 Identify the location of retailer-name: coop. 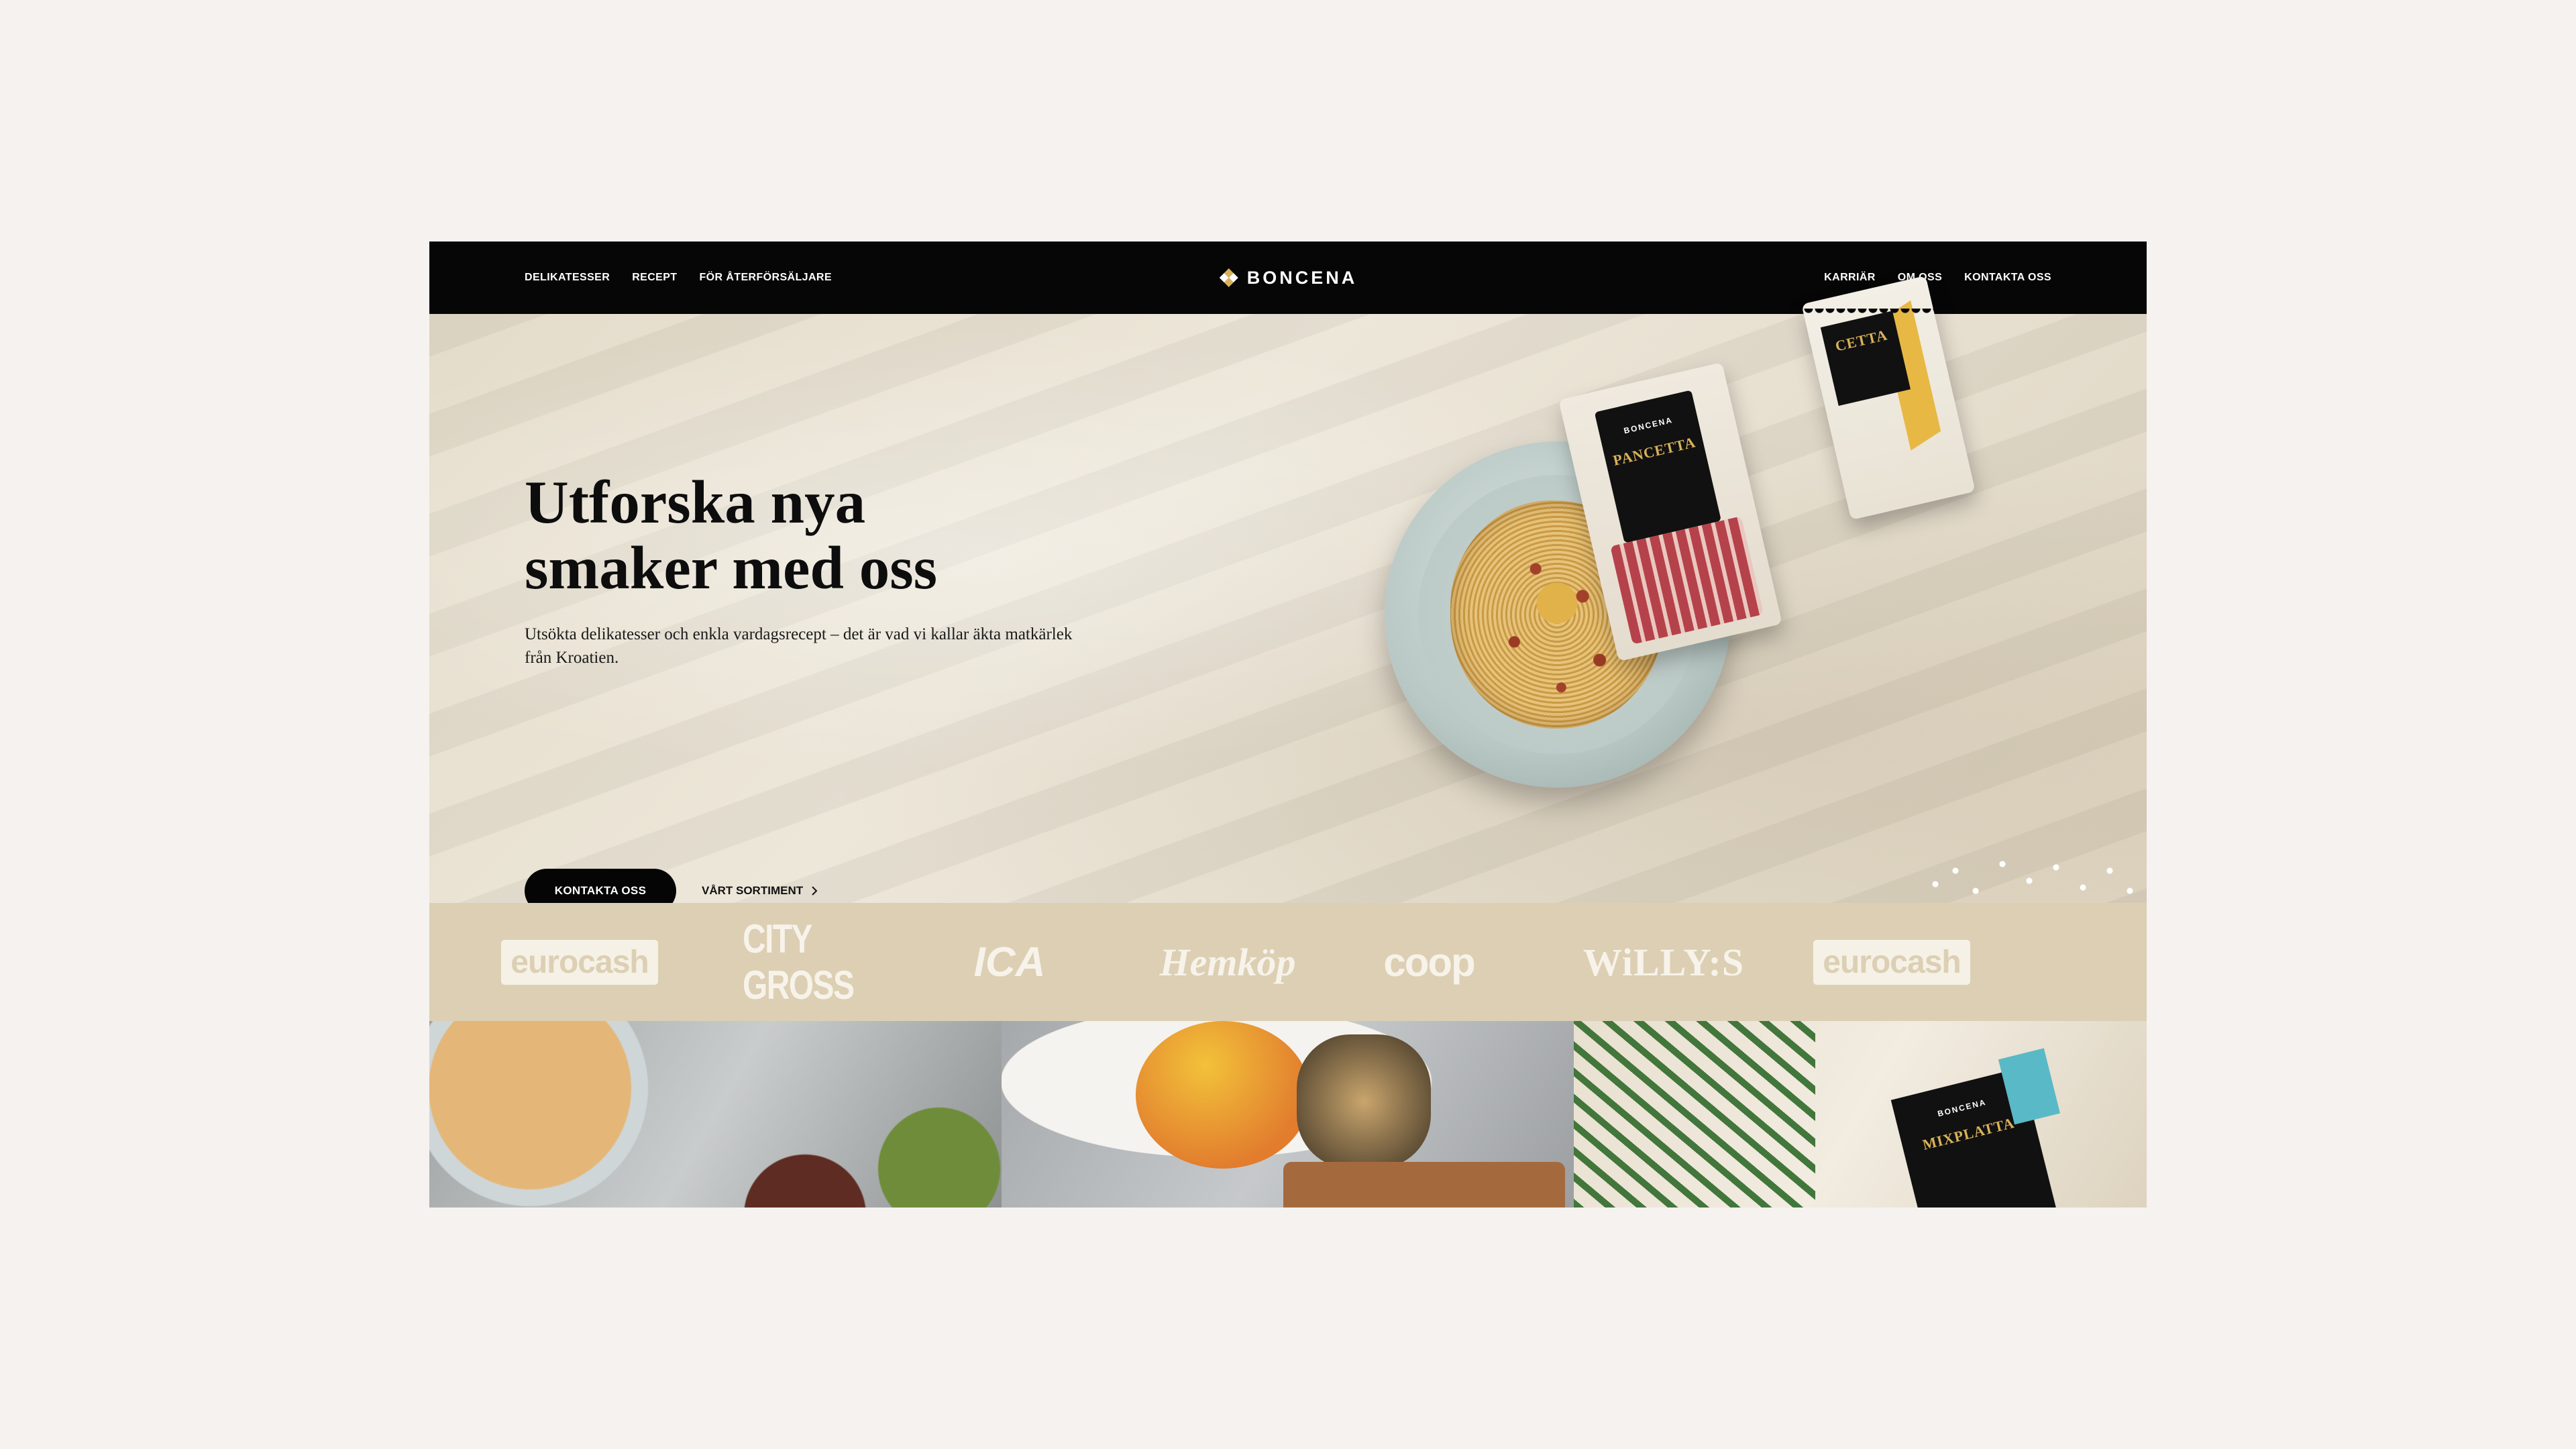
(1429, 962).